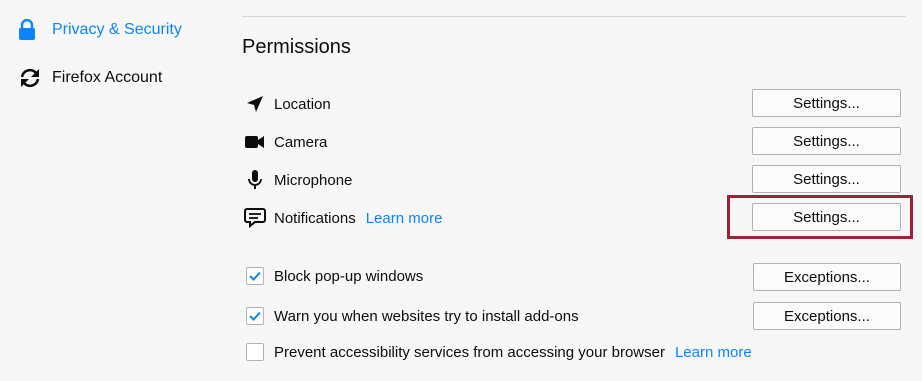 Image resolution: width=922 pixels, height=381 pixels. I want to click on permission-row-microphone: Microphone, so click(298, 180).